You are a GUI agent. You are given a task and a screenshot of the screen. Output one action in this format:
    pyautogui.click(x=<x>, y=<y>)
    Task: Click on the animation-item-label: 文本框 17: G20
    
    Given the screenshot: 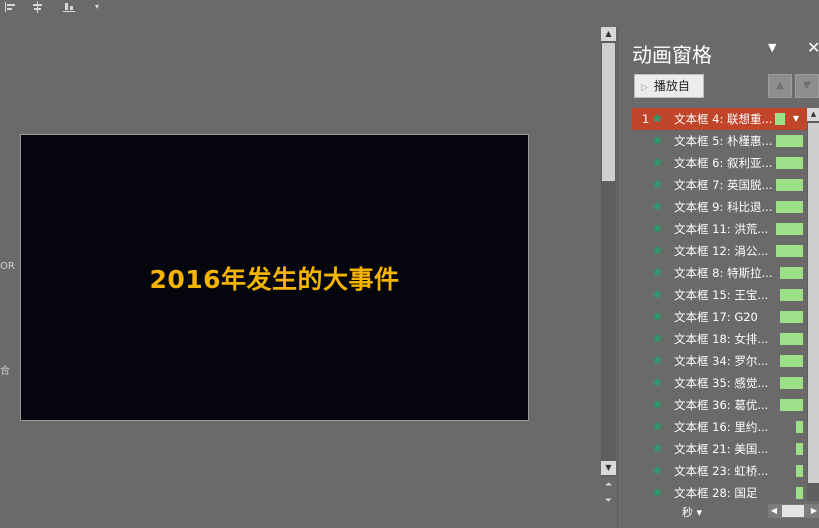 What is the action you would take?
    pyautogui.click(x=716, y=317)
    